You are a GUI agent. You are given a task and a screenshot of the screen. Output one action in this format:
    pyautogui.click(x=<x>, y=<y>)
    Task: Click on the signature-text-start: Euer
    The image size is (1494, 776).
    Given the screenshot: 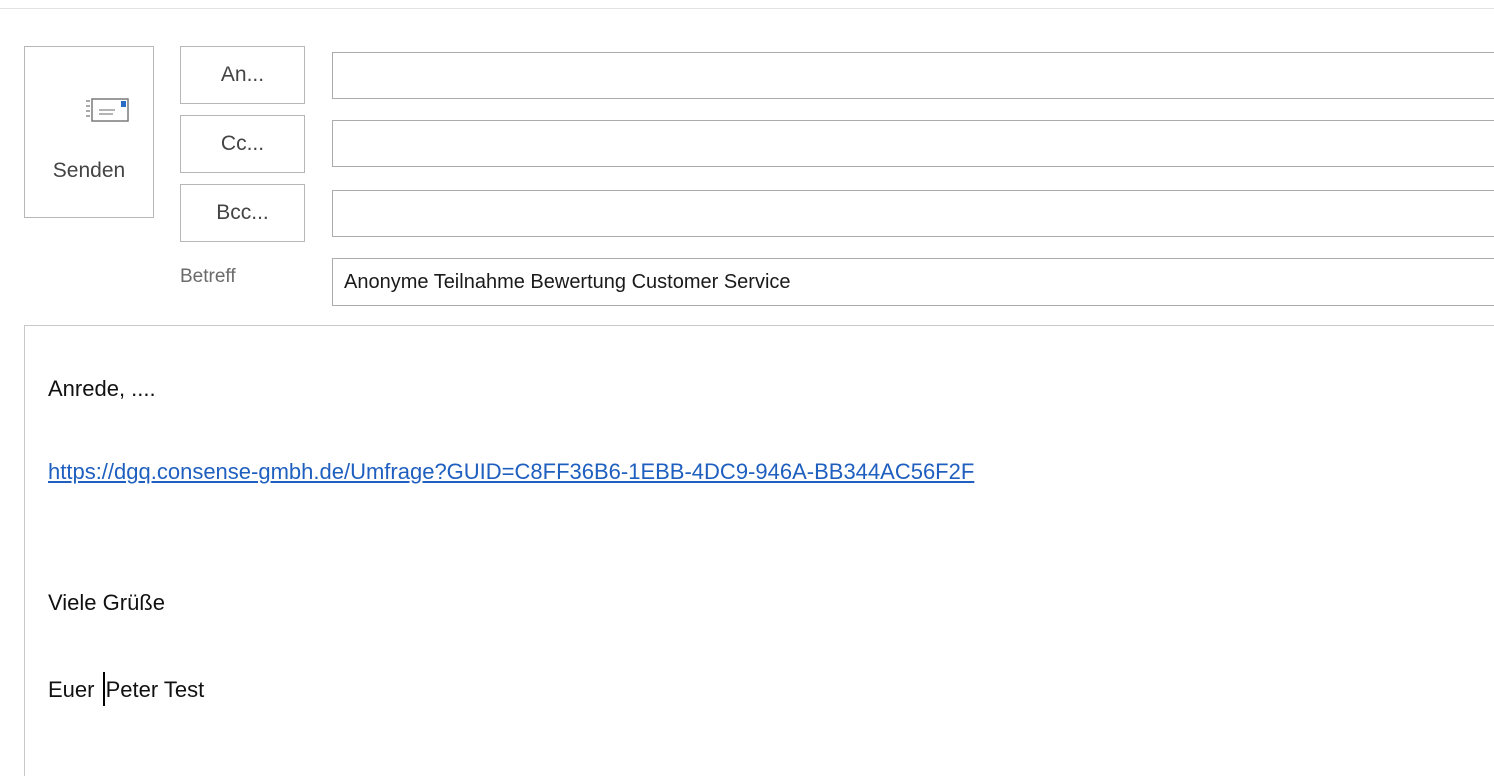 What is the action you would take?
    pyautogui.click(x=74, y=689)
    